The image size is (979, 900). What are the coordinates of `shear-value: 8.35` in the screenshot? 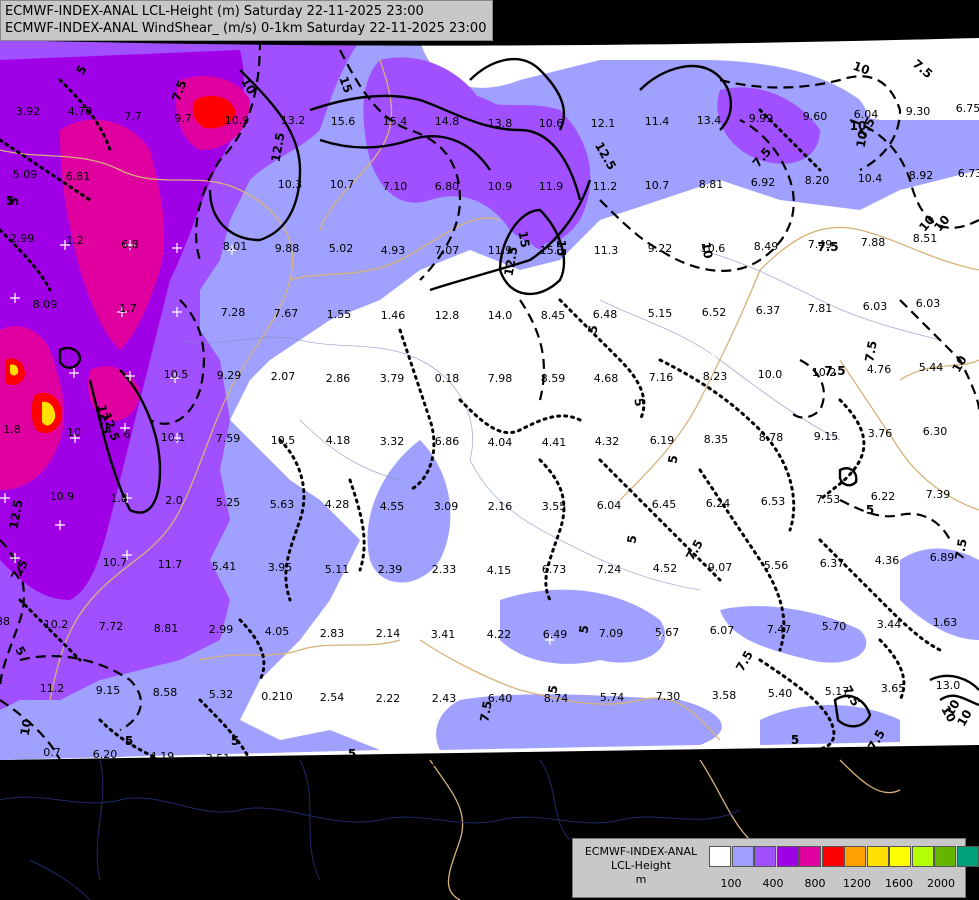 It's located at (716, 439).